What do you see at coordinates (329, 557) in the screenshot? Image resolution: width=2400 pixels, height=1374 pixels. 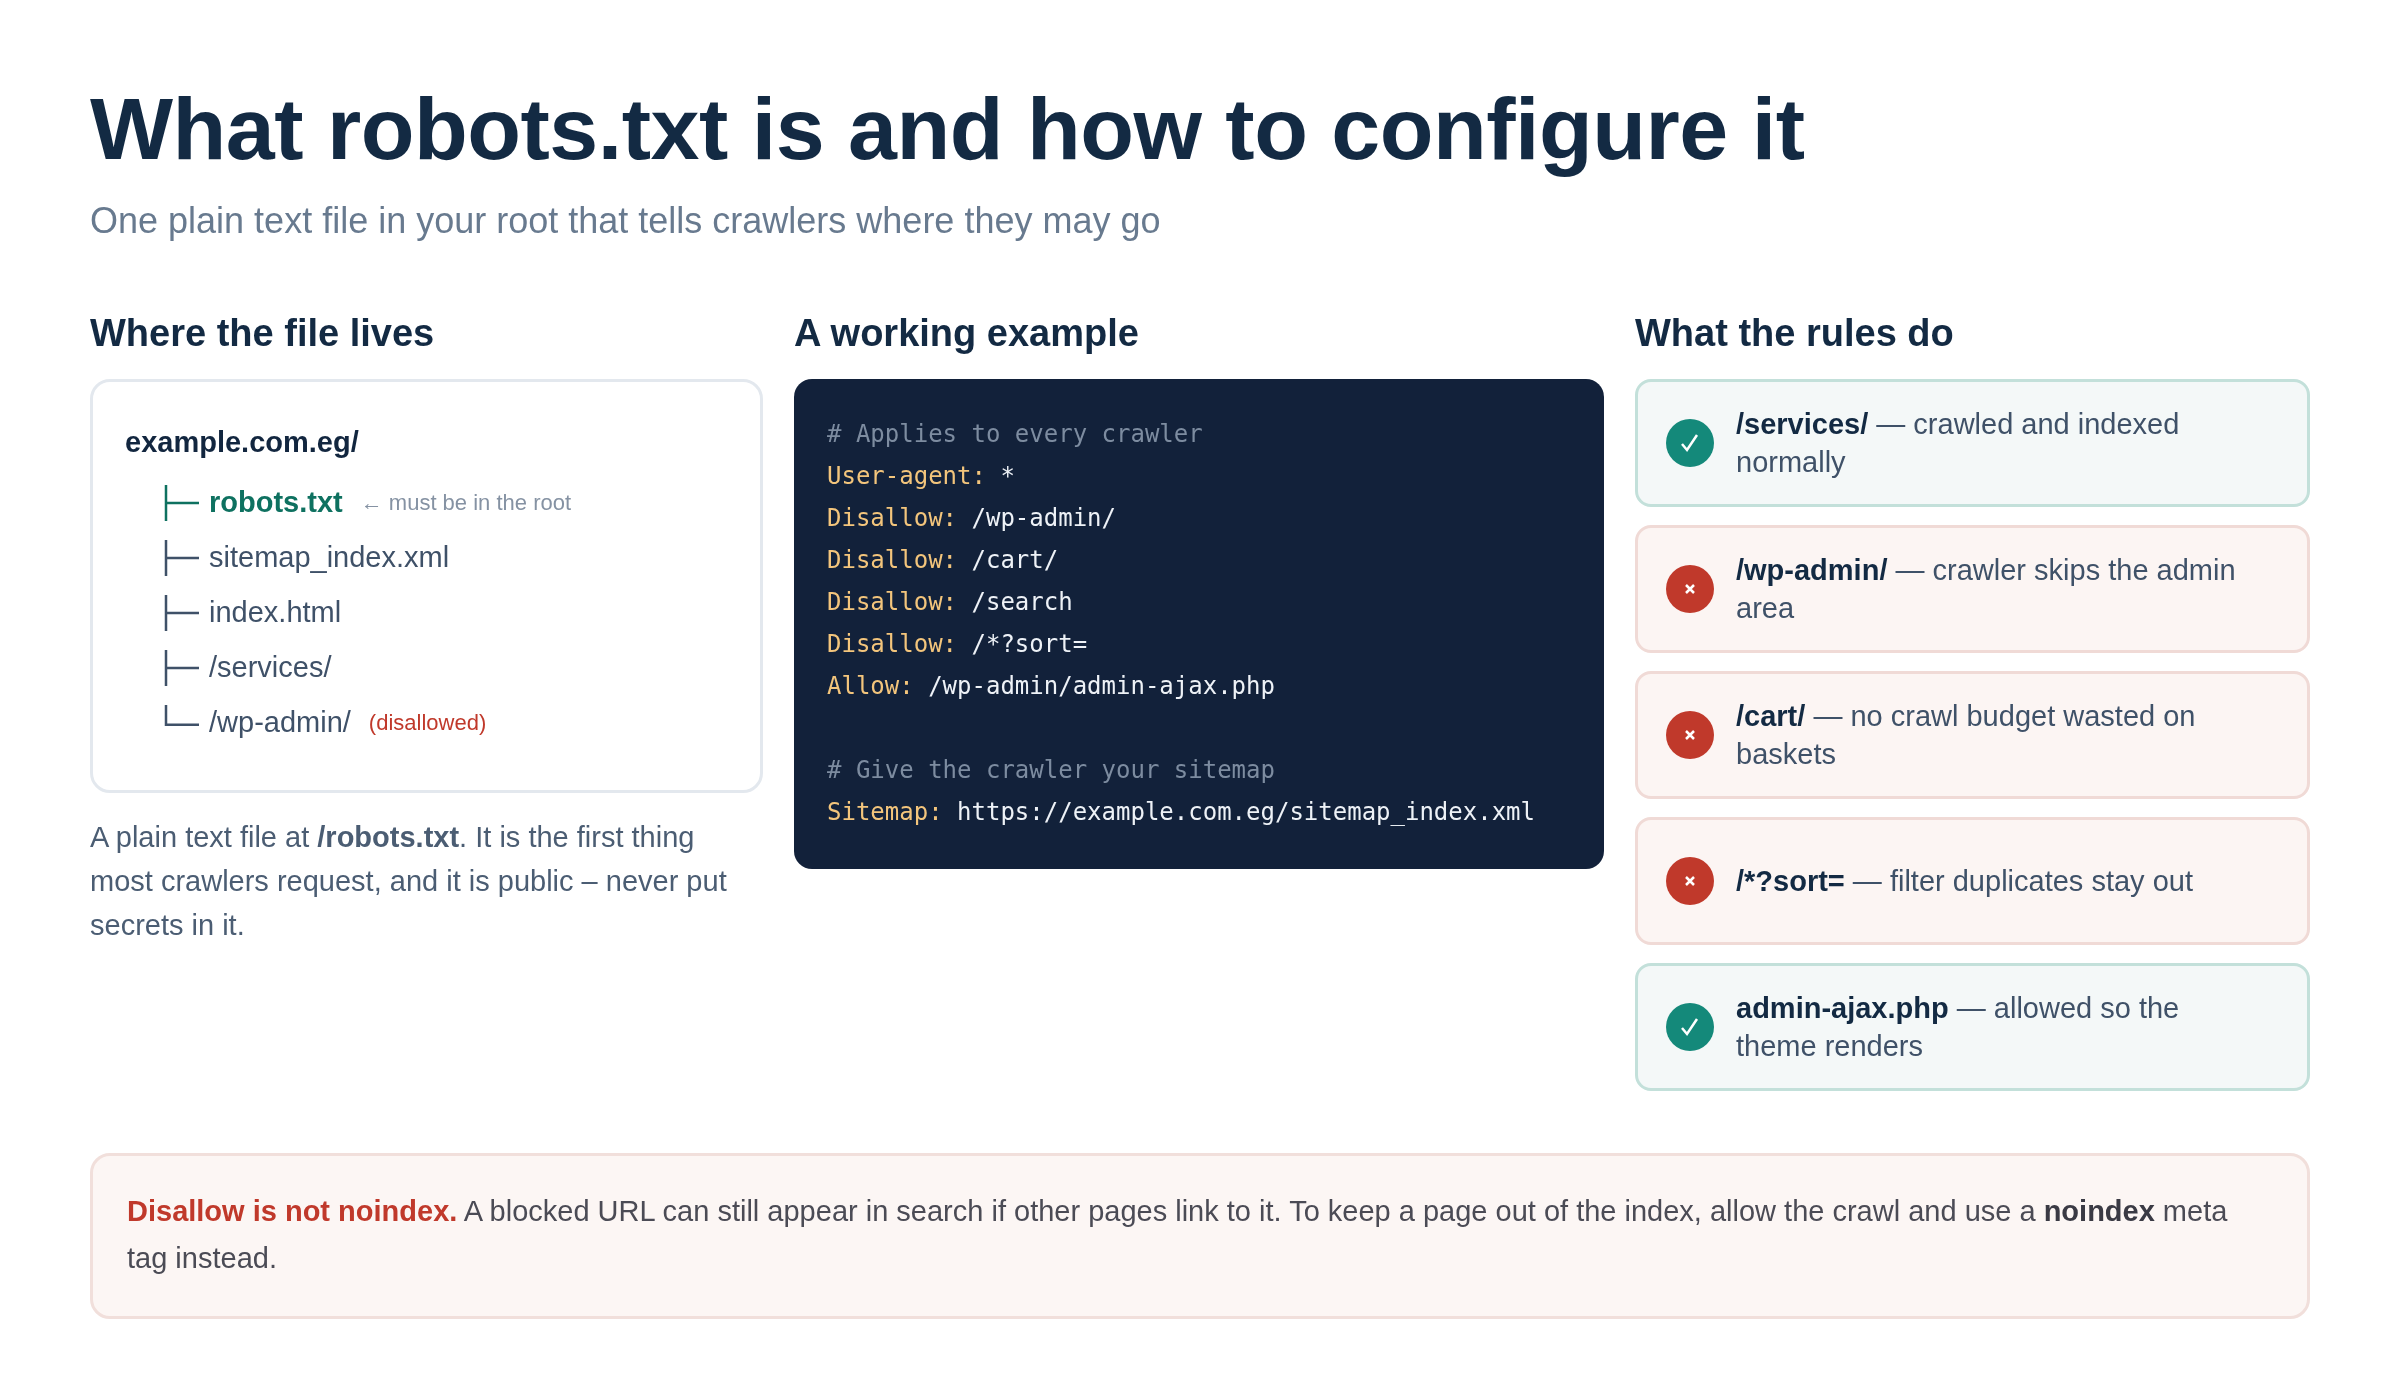 I see `tree-item: sitemap_index.xml` at bounding box center [329, 557].